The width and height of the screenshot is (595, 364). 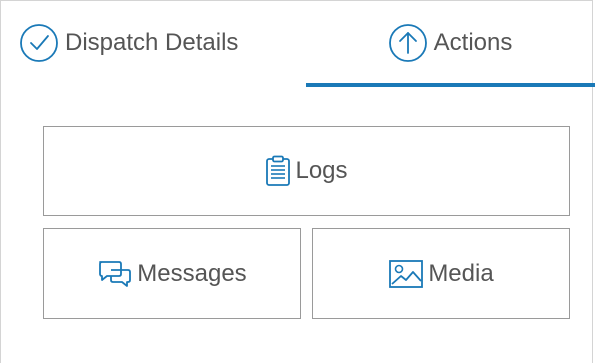 I want to click on tab-dispatch-details: Dispatch Details, so click(x=149, y=44).